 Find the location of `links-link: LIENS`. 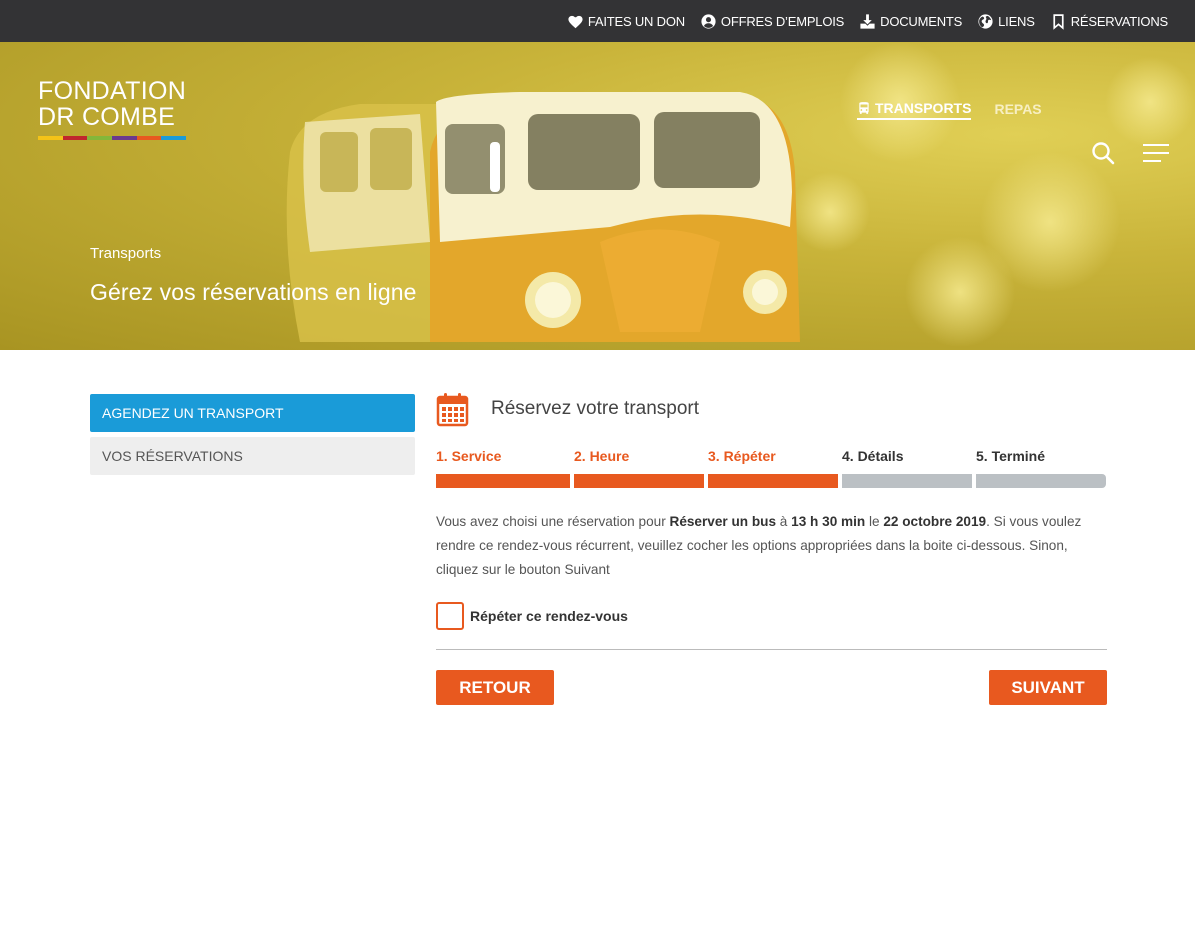

links-link: LIENS is located at coordinates (1006, 21).